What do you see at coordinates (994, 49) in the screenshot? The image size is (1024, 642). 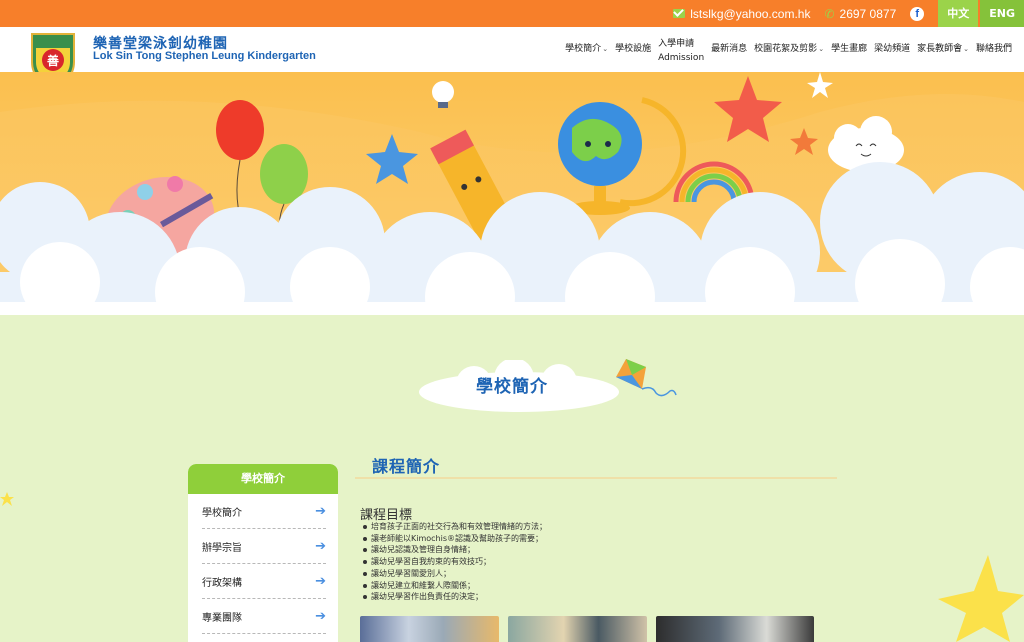 I see `nav-item-contact: 聯絡我們` at bounding box center [994, 49].